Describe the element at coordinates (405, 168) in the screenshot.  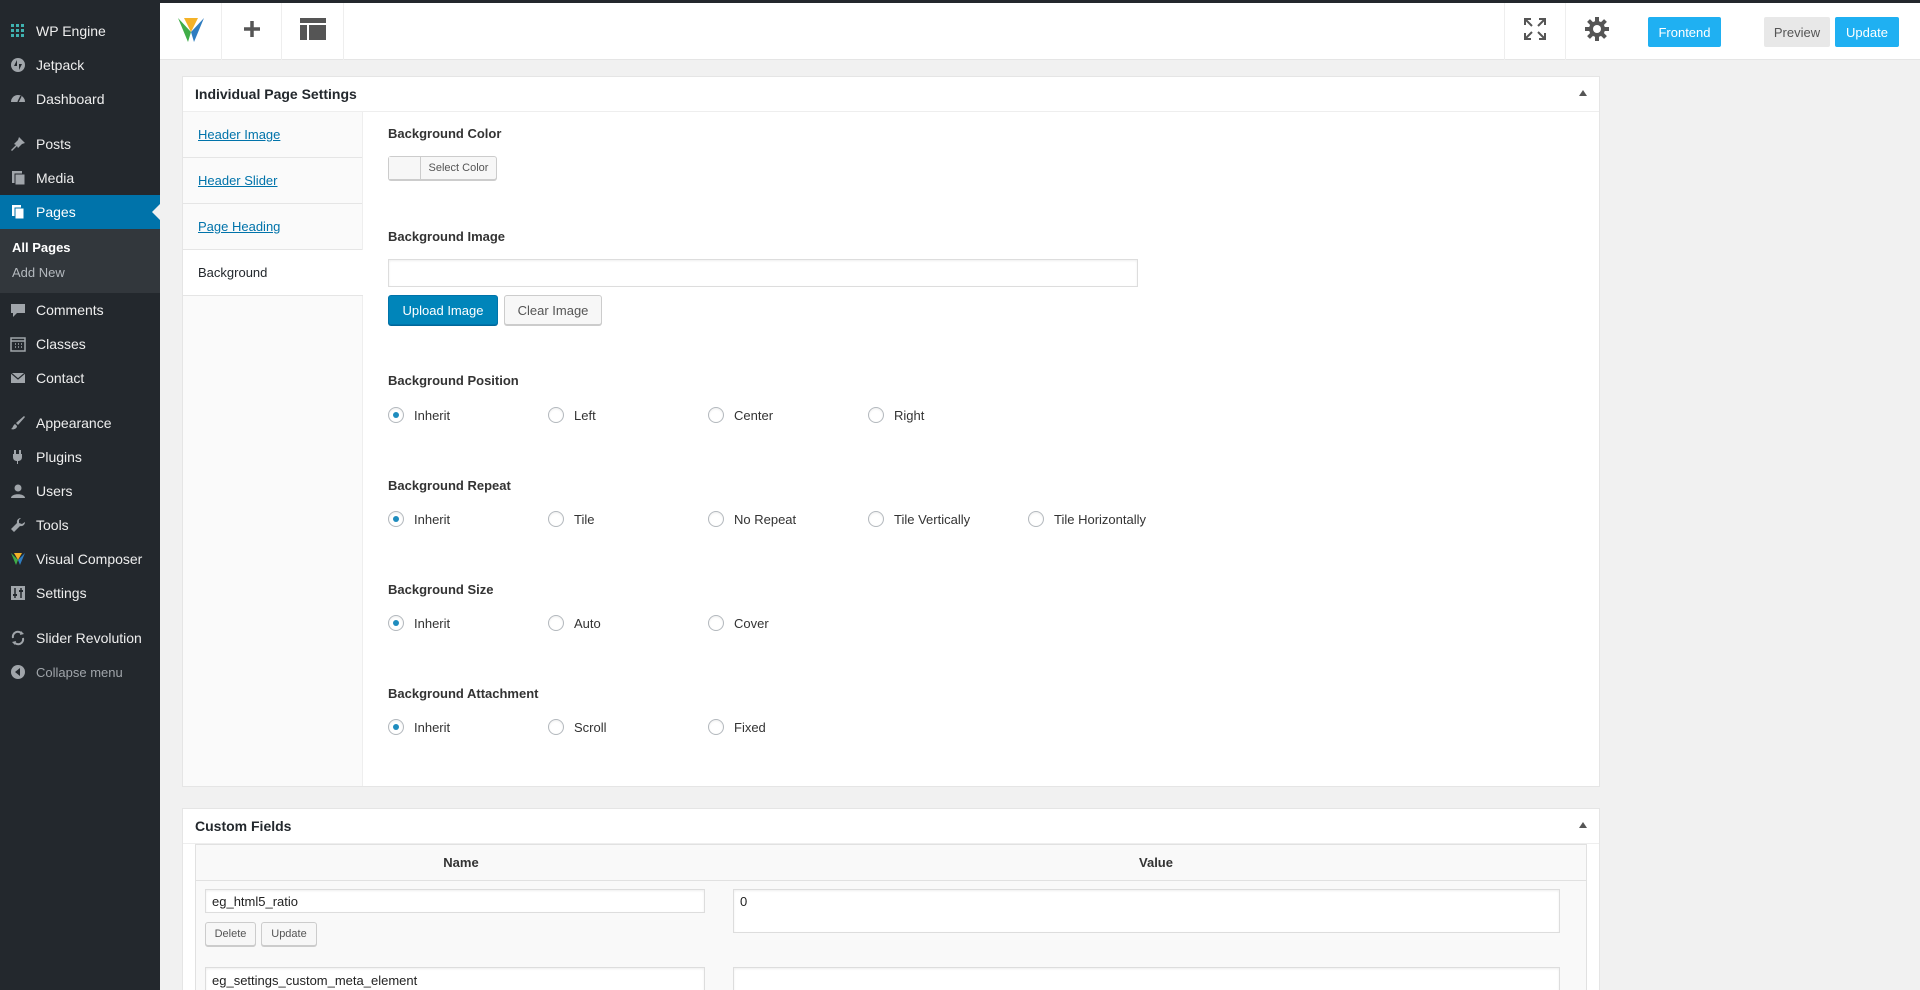
I see `color-swatch` at that location.